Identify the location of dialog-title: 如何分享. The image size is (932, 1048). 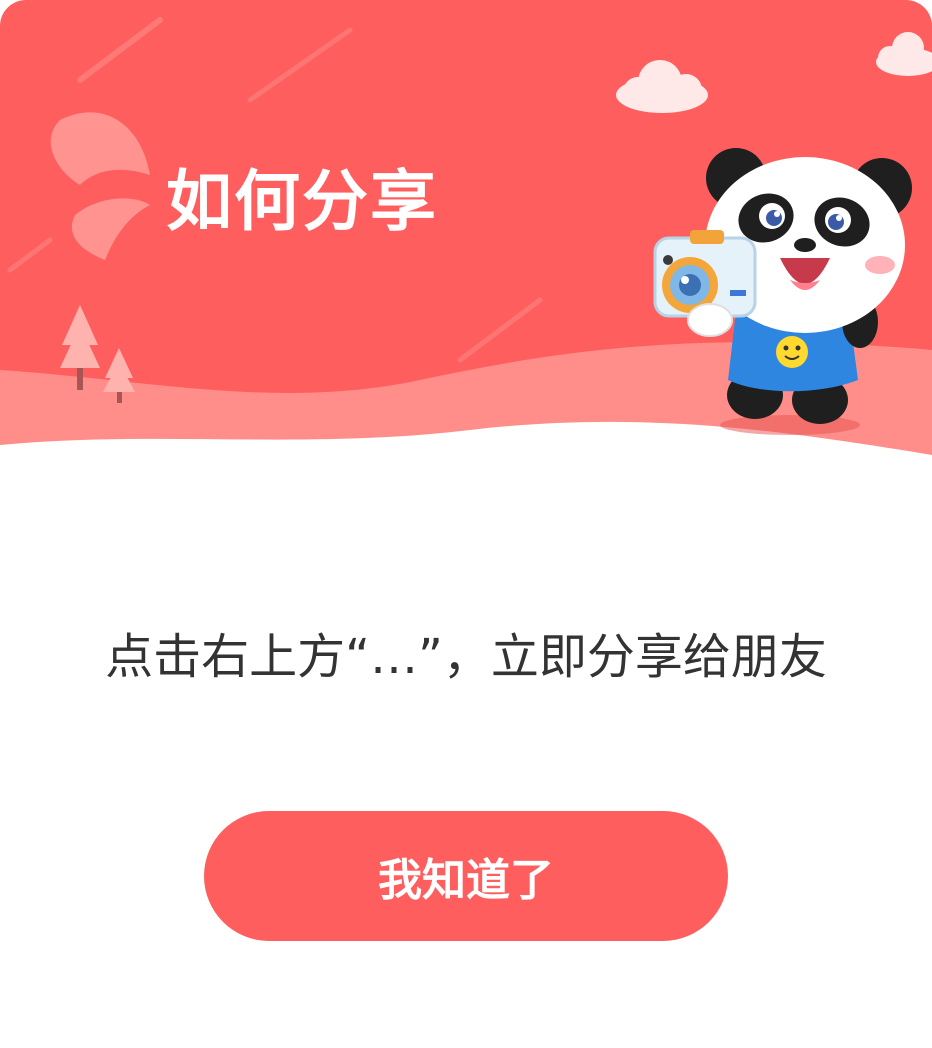
(302, 201).